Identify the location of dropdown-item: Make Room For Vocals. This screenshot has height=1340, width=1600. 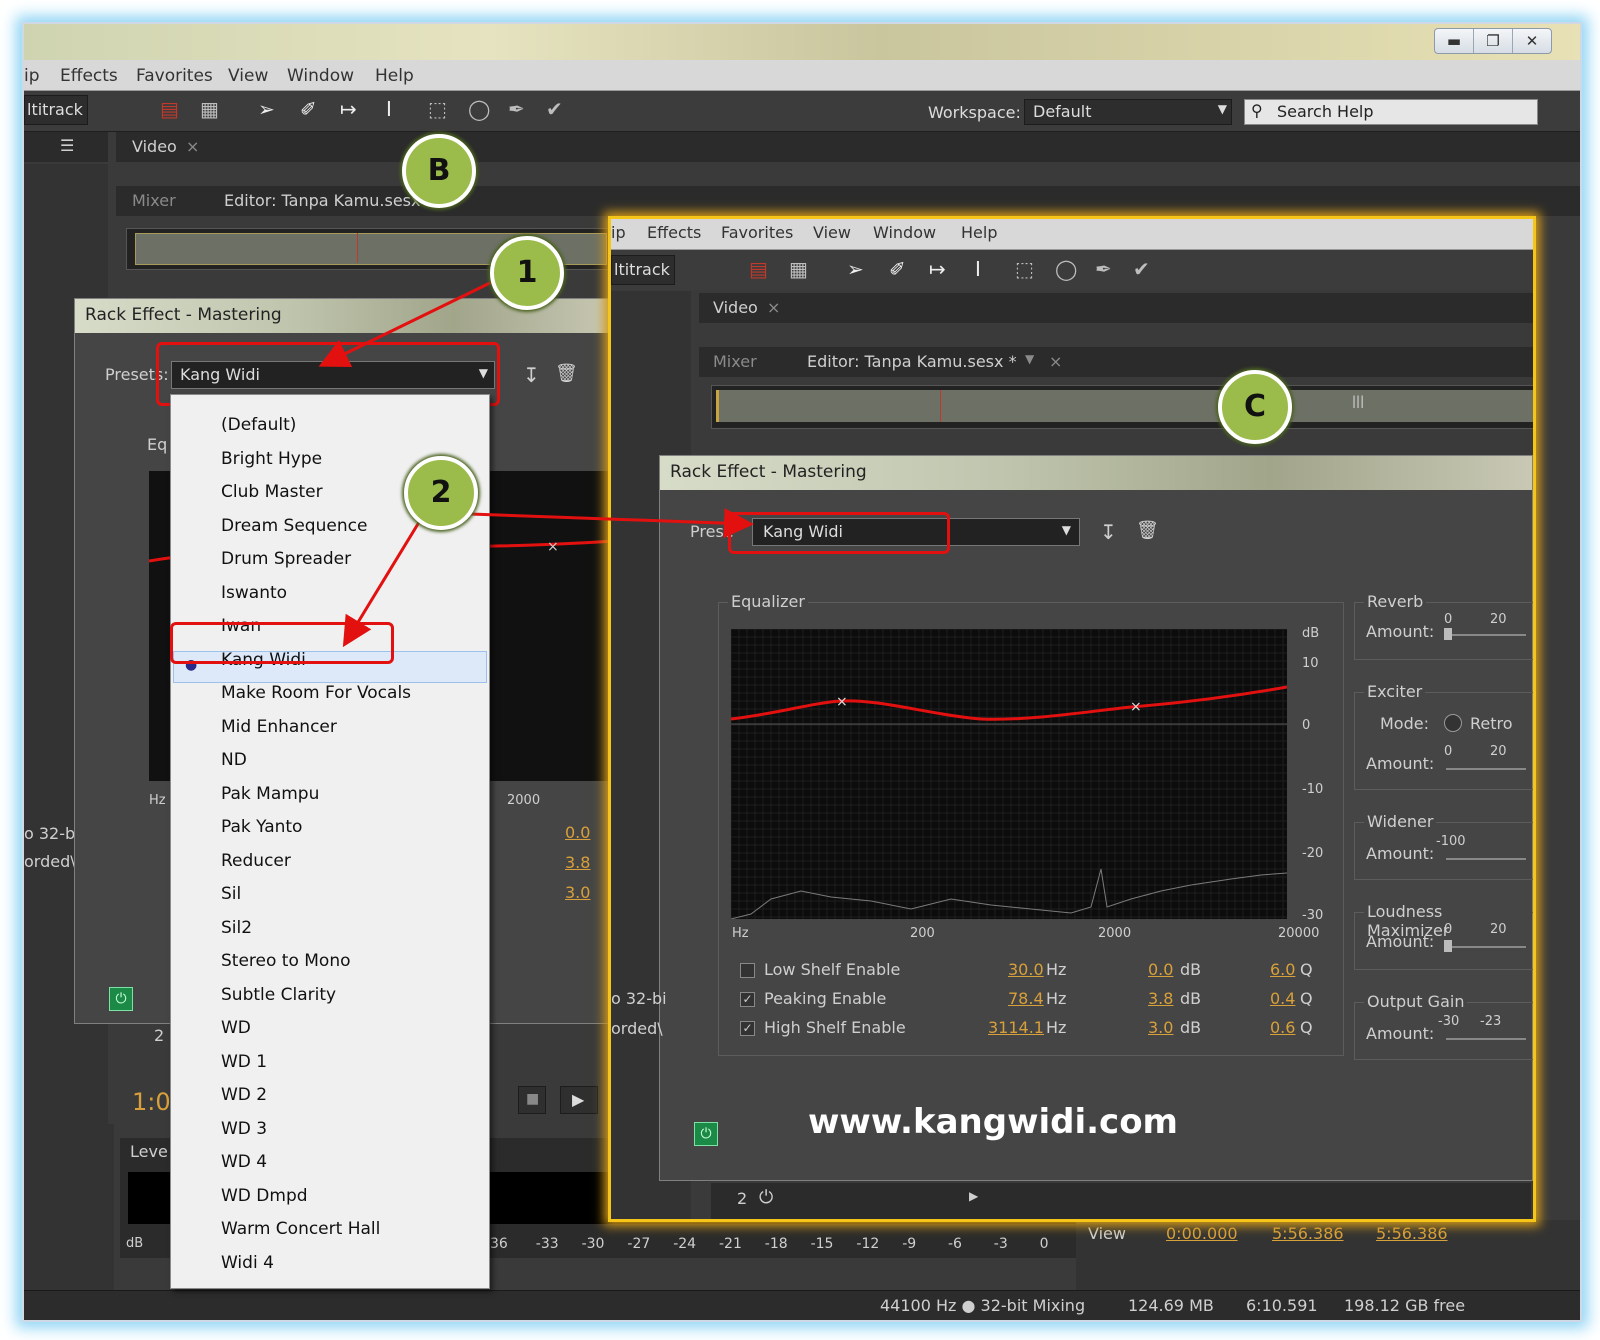
(316, 693).